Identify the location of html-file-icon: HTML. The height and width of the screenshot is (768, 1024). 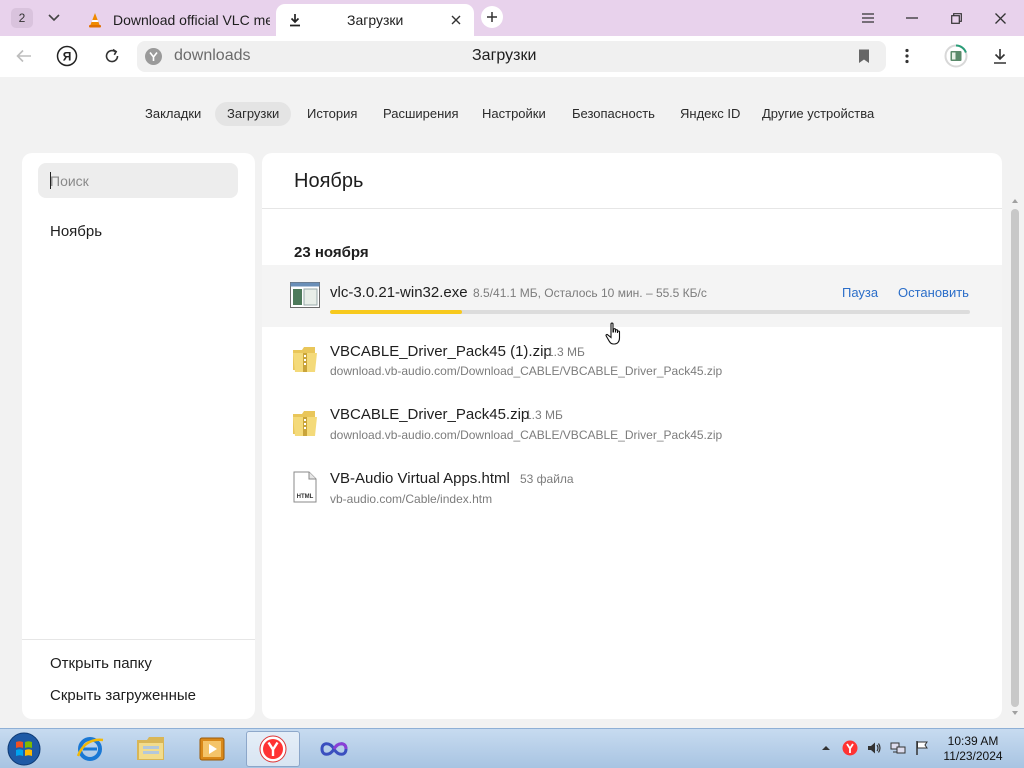
(305, 487).